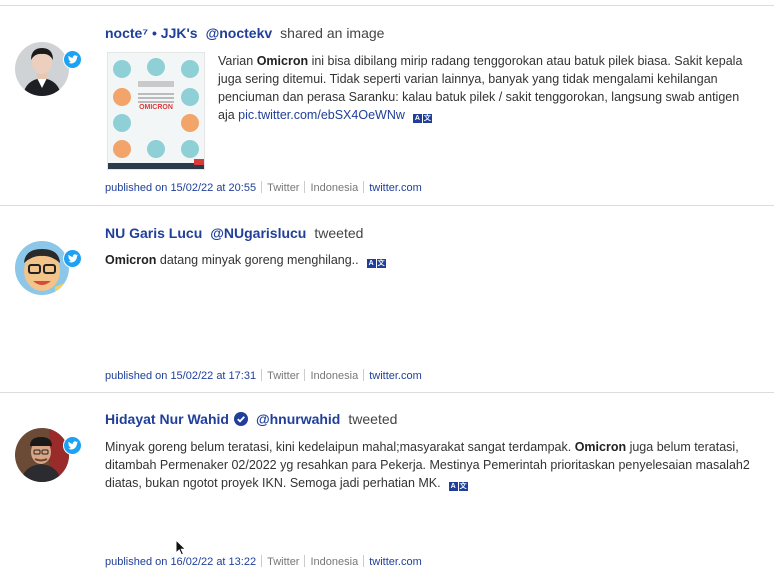 The width and height of the screenshot is (774, 569). I want to click on post-link: pic.twitter.com/ebSX4OeWNw, so click(321, 115).